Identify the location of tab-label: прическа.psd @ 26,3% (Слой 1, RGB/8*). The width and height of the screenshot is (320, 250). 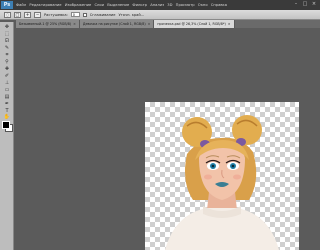
(191, 24).